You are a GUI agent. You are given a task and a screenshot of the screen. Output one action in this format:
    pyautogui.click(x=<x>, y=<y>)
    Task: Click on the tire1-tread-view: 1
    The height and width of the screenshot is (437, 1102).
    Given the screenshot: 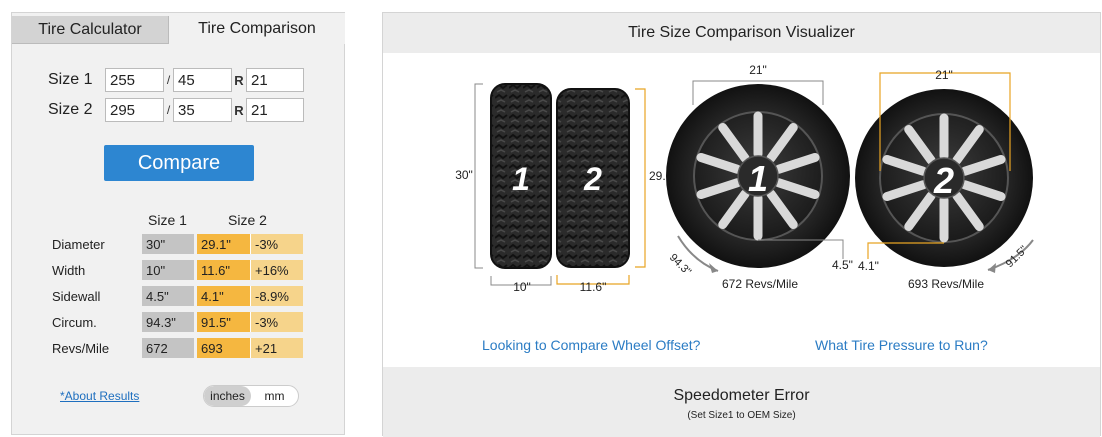 What is the action you would take?
    pyautogui.click(x=521, y=176)
    